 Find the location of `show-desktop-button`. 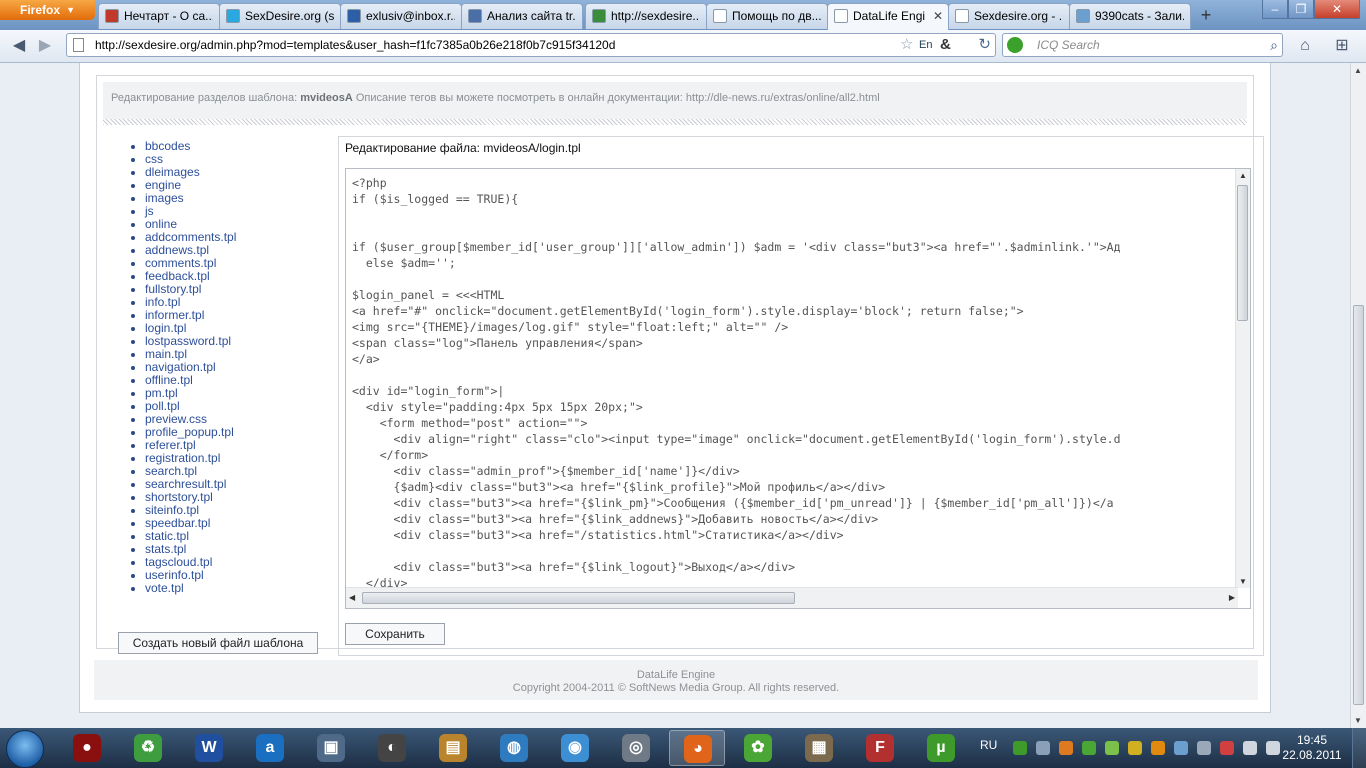

show-desktop-button is located at coordinates (1359, 748).